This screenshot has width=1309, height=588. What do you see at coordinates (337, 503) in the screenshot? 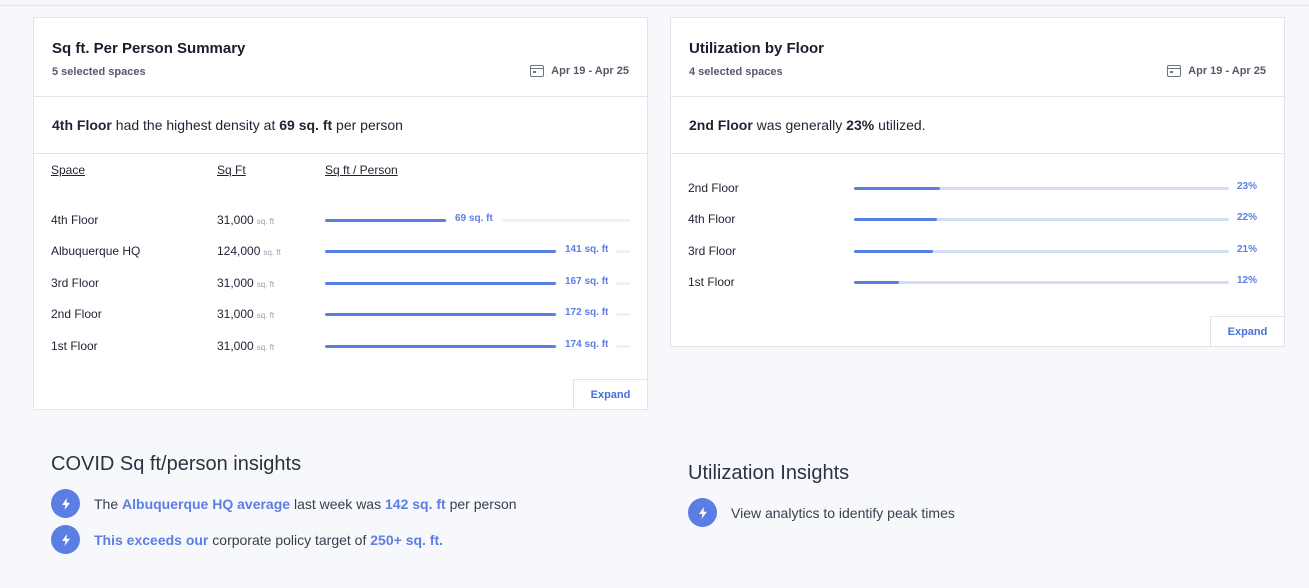
I see `insight-text: last week was` at bounding box center [337, 503].